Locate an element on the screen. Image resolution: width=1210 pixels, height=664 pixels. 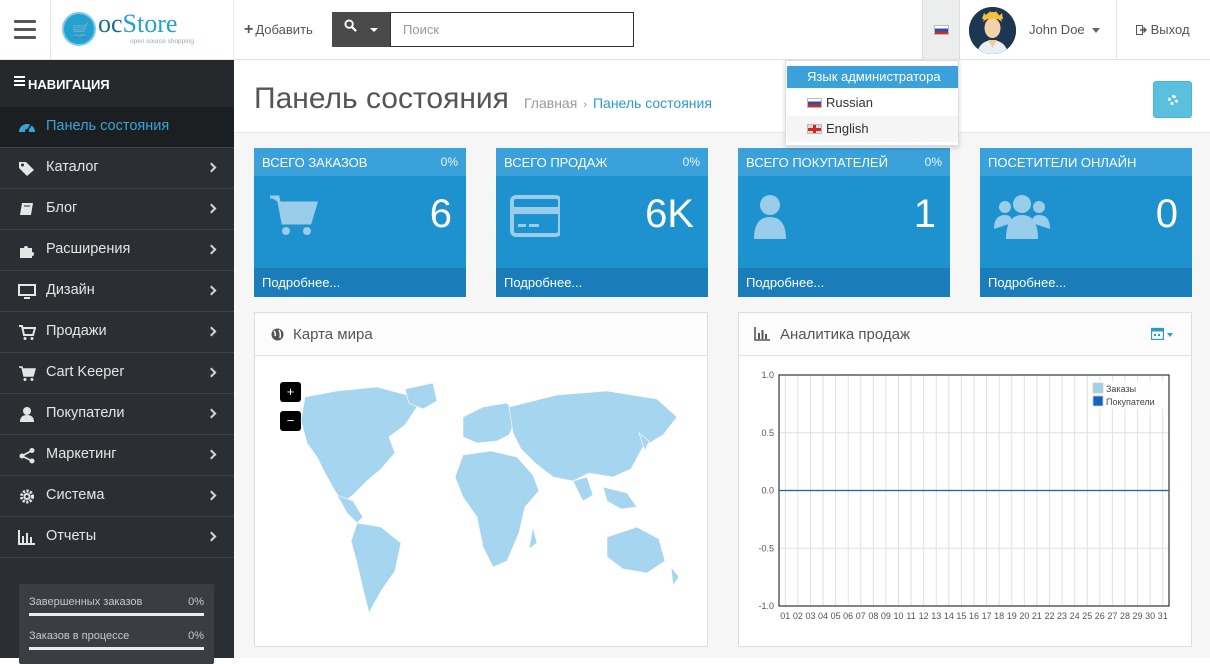
calendar-icon is located at coordinates (1157, 334).